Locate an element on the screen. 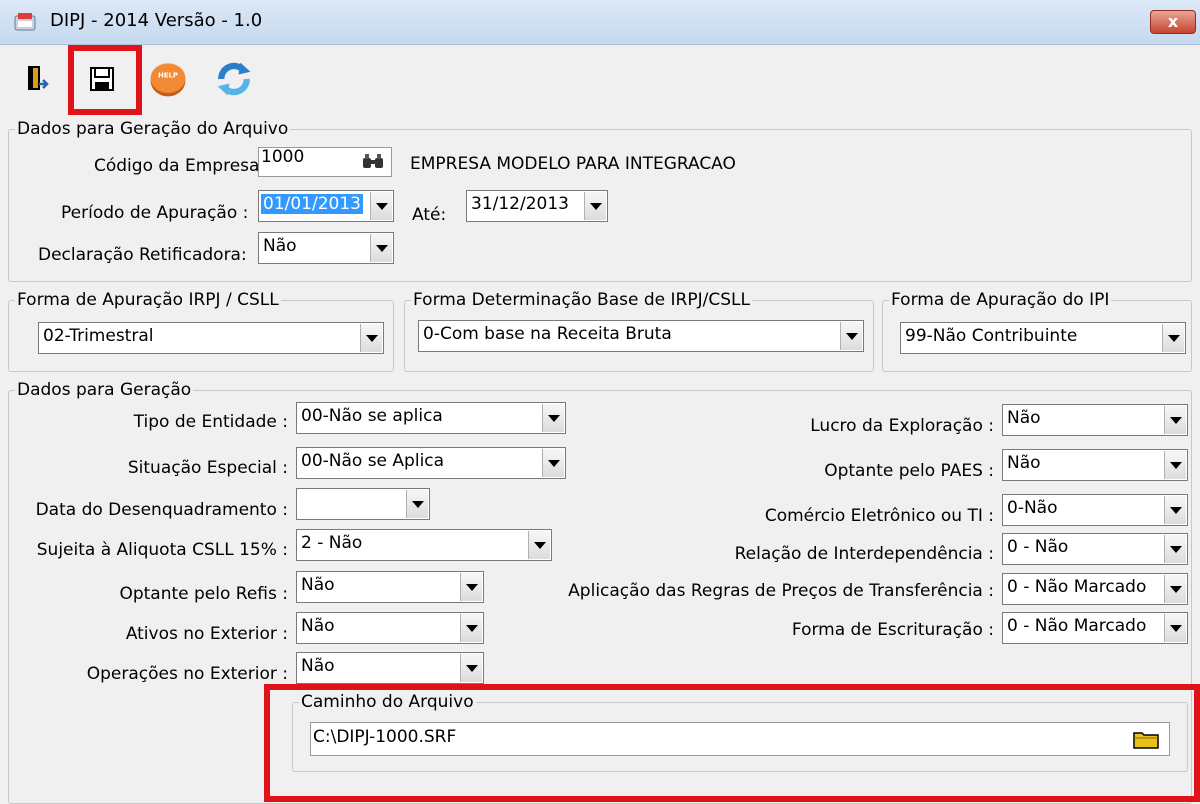  forma-ipi-value: 99-Não Contribuinte is located at coordinates (991, 336).